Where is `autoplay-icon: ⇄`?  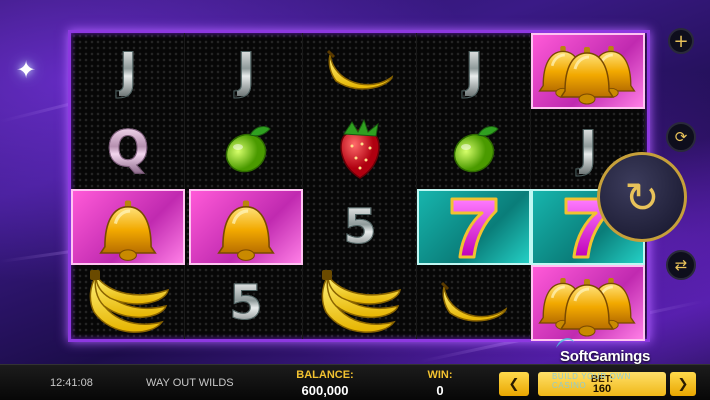 autoplay-icon: ⇄ is located at coordinates (681, 265).